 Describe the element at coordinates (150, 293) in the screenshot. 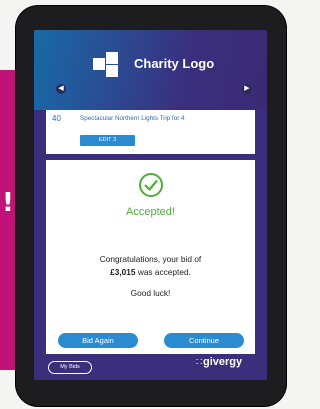

I see `closing-text: Good luck!` at that location.